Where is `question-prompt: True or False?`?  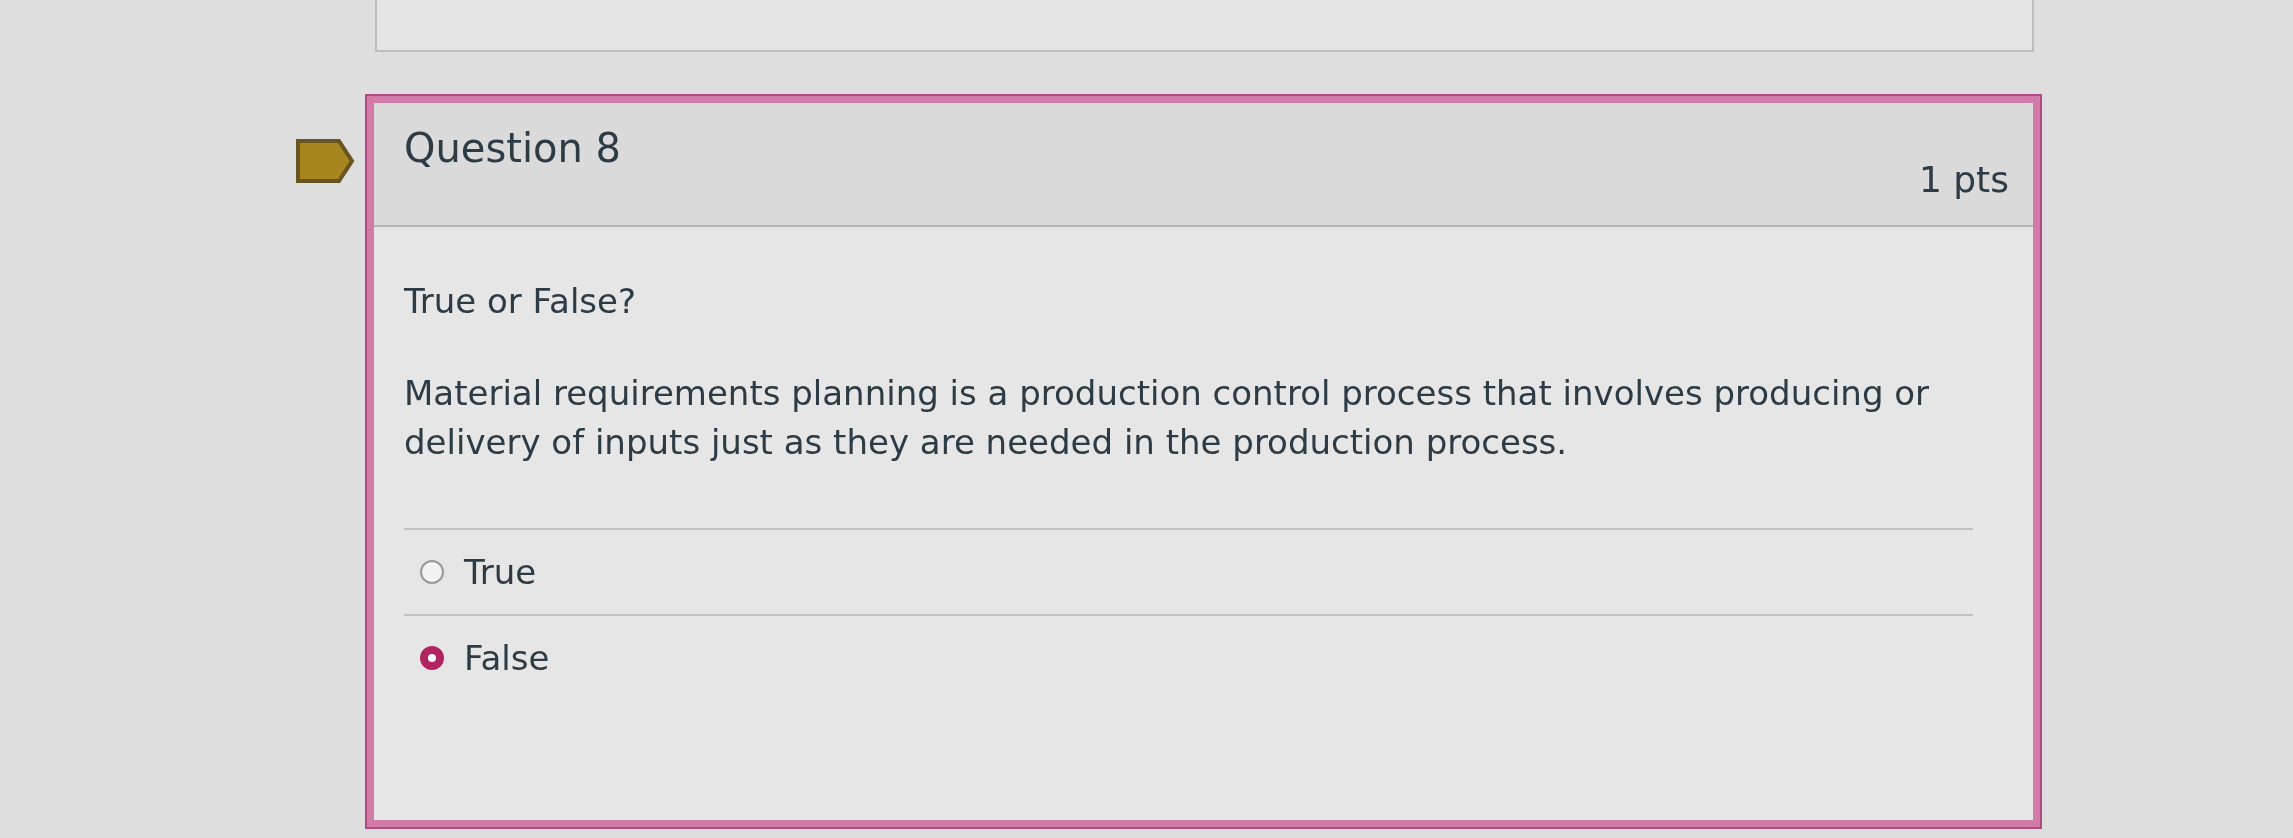 question-prompt: True or False? is located at coordinates (520, 301).